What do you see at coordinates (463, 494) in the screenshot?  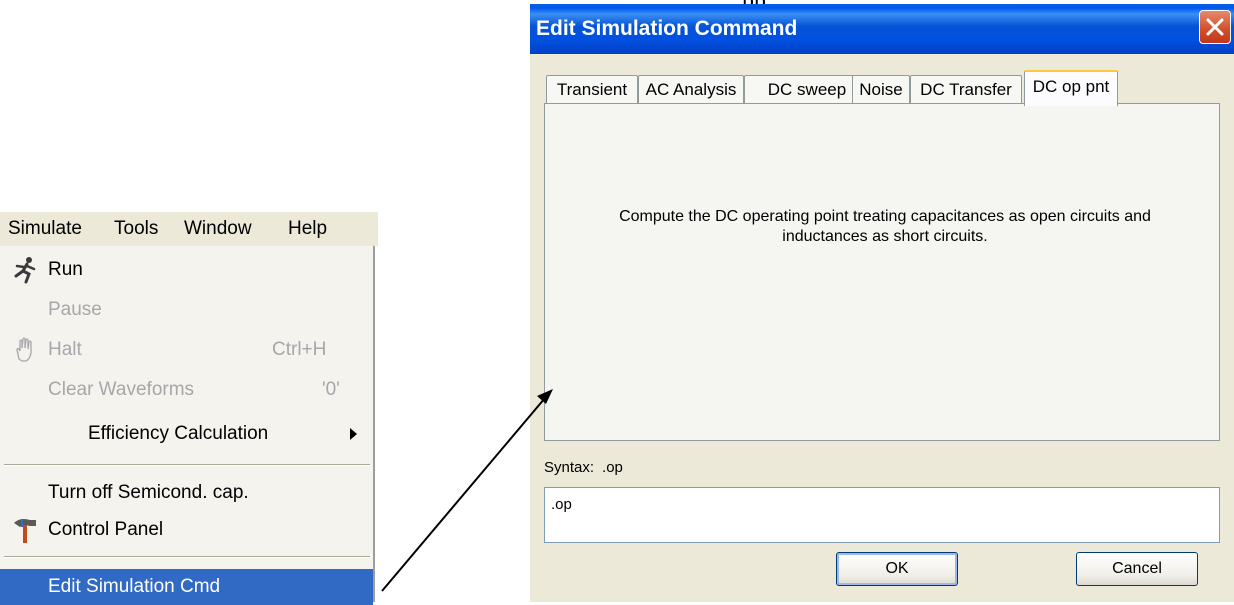 I see `arrow-line` at bounding box center [463, 494].